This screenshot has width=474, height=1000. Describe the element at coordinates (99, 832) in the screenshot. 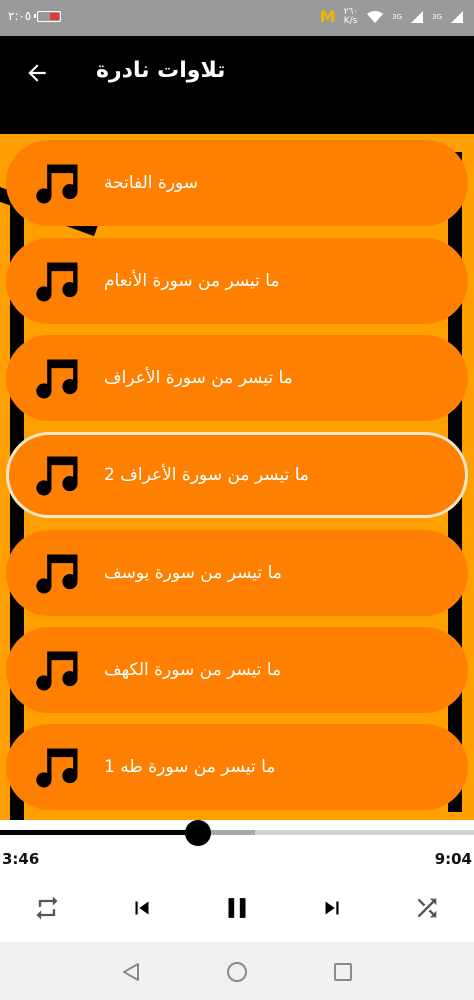

I see `seek-progress` at that location.